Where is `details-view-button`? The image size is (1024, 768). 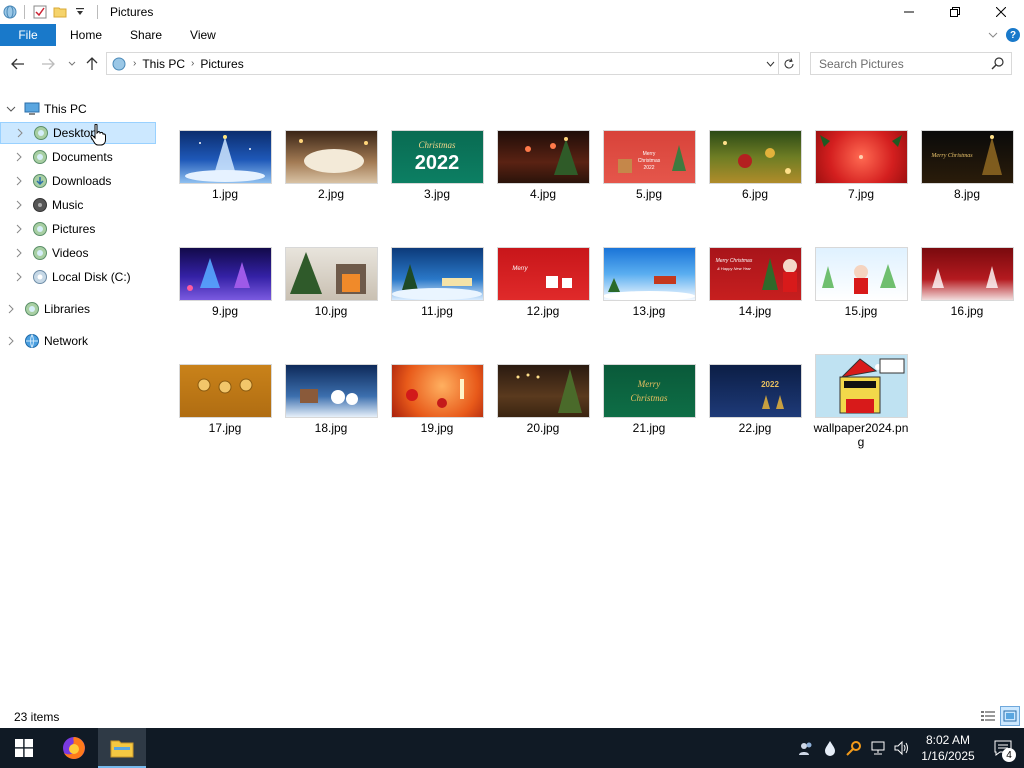 details-view-button is located at coordinates (988, 716).